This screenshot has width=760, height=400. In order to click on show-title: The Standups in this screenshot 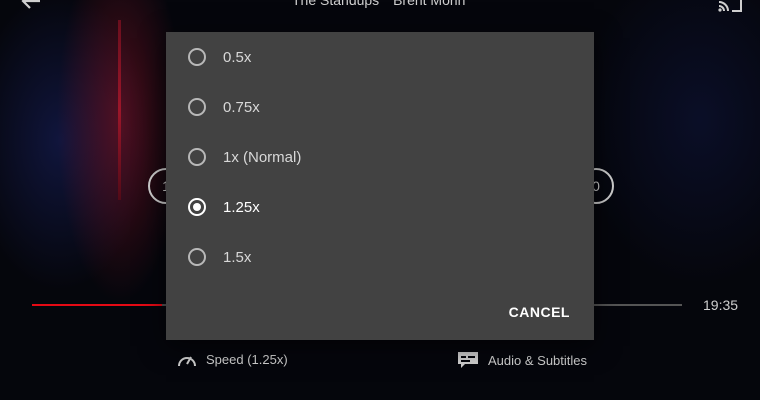, I will do `click(336, 4)`.